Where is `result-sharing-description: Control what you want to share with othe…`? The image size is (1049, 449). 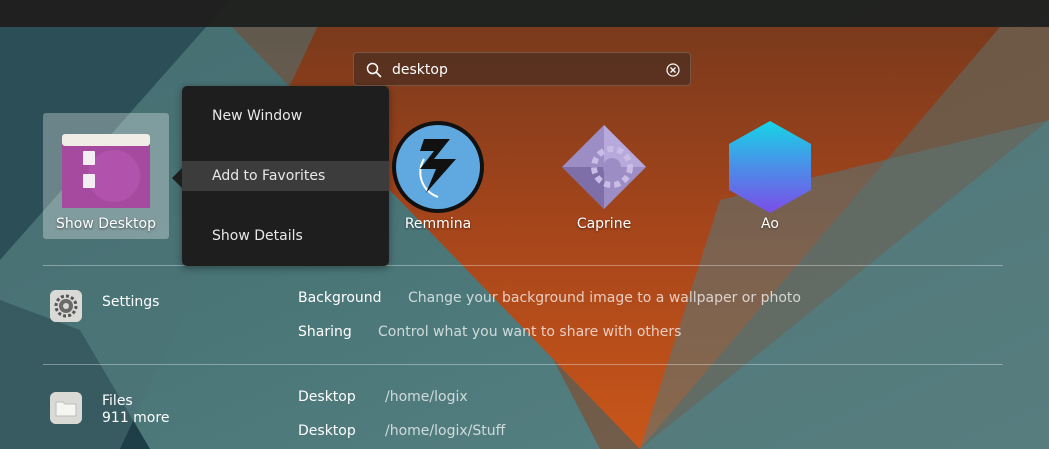 result-sharing-description: Control what you want to share with othe… is located at coordinates (529, 332).